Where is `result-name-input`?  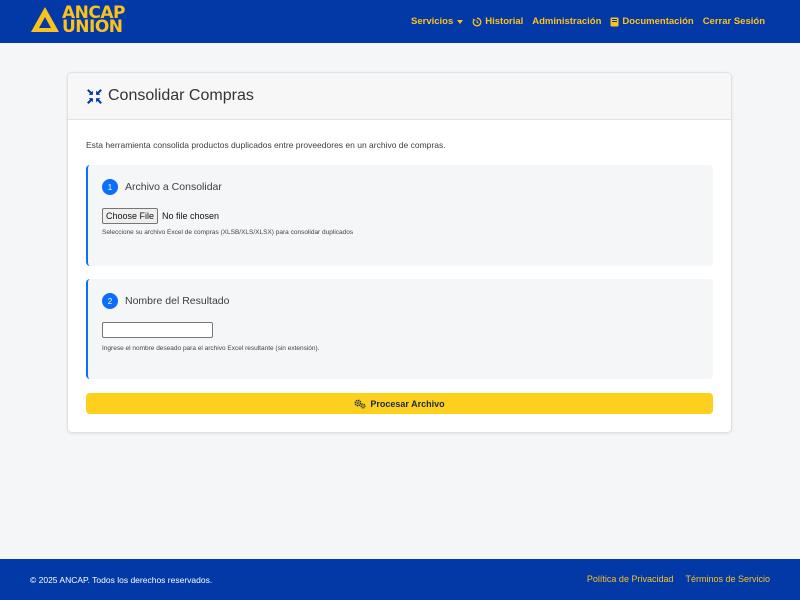 result-name-input is located at coordinates (157, 330).